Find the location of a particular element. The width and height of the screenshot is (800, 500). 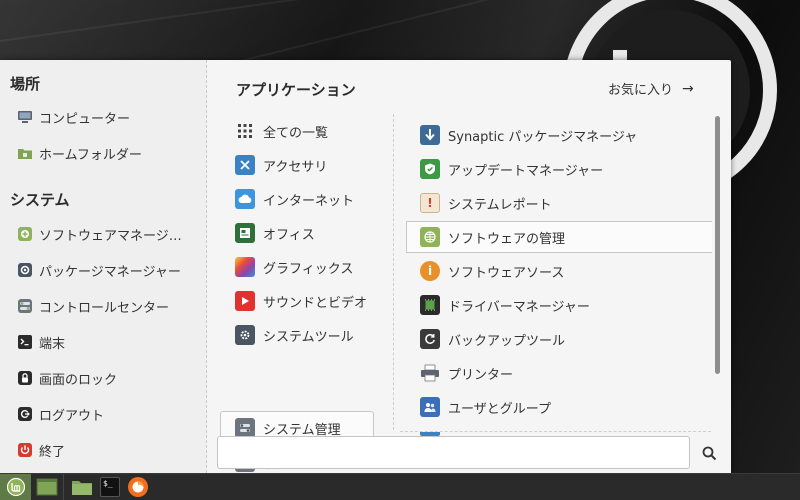

sidebar-item-label: コントロールセンター is located at coordinates (104, 308).